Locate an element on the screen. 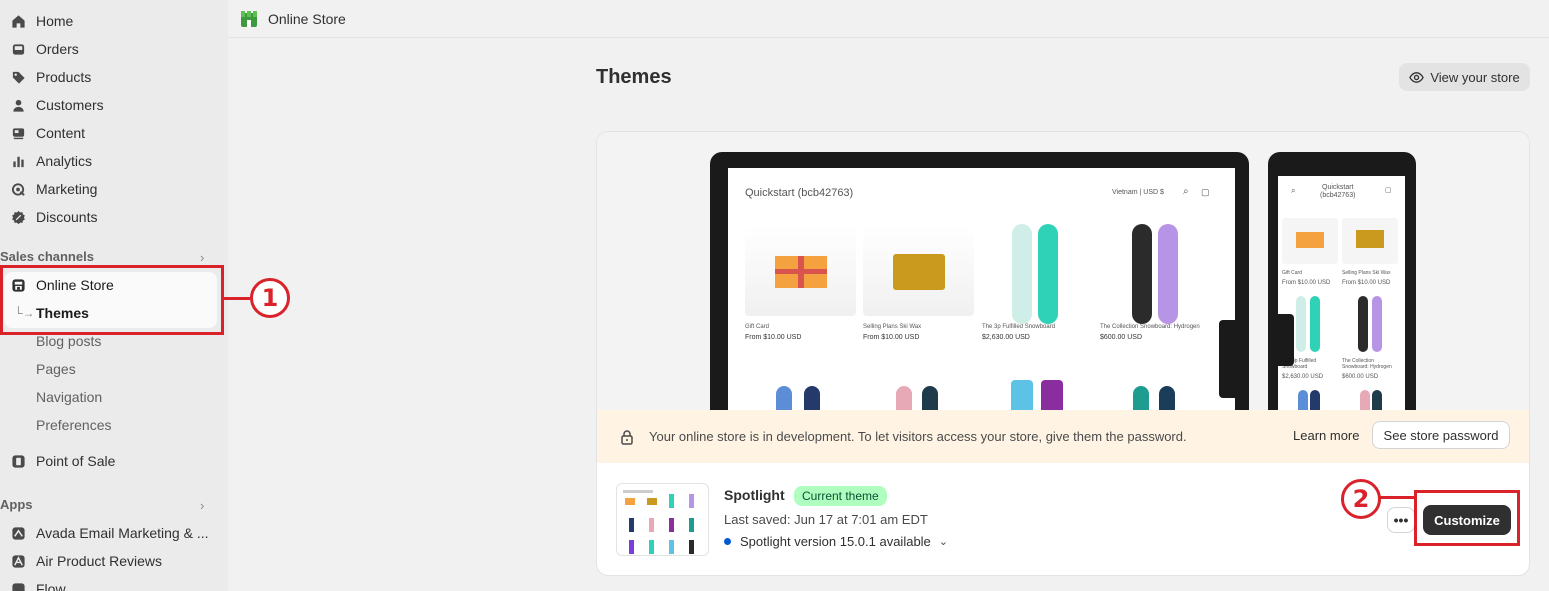 This screenshot has width=1549, height=591. sidebar-subitem-preferences: Preferences is located at coordinates (73, 425).